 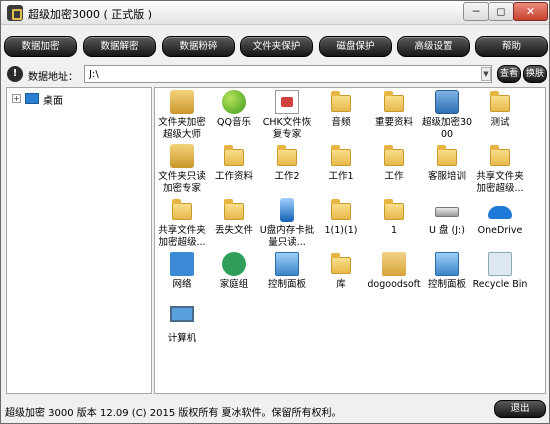 I want to click on file-item: 超级加密3000, so click(x=447, y=119).